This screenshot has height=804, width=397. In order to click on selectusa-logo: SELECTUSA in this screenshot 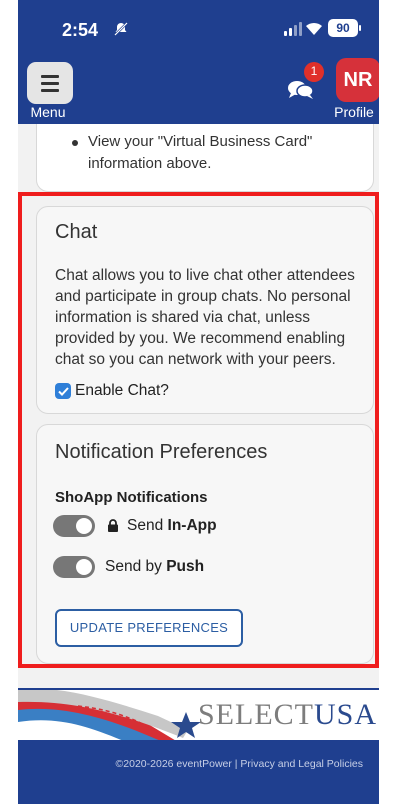, I will do `click(287, 715)`.